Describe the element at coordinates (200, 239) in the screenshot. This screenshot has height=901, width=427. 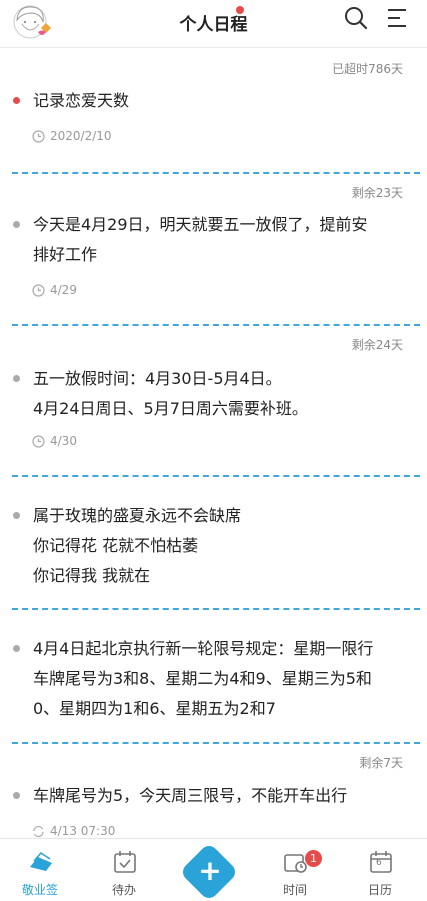
I see `item-text: 今天是4月29日，明天就要五一放假了，提前安 排好工作` at that location.